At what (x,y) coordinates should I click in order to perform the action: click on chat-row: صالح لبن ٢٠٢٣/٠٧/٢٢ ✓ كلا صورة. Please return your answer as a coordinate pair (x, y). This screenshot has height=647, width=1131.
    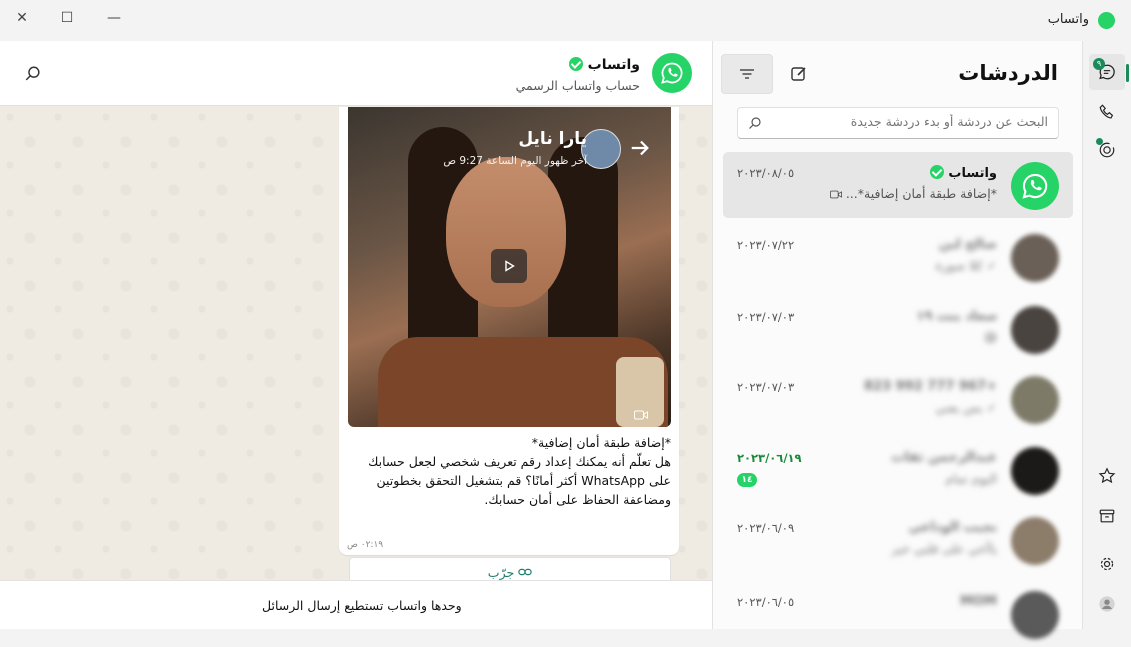
    Looking at the image, I should click on (898, 257).